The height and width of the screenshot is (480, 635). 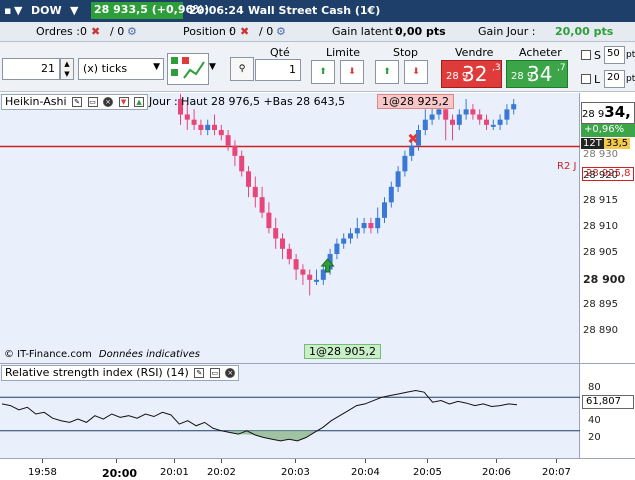 What do you see at coordinates (342, 351) in the screenshot?
I see `buy-order-tag: 1@28 905,2` at bounding box center [342, 351].